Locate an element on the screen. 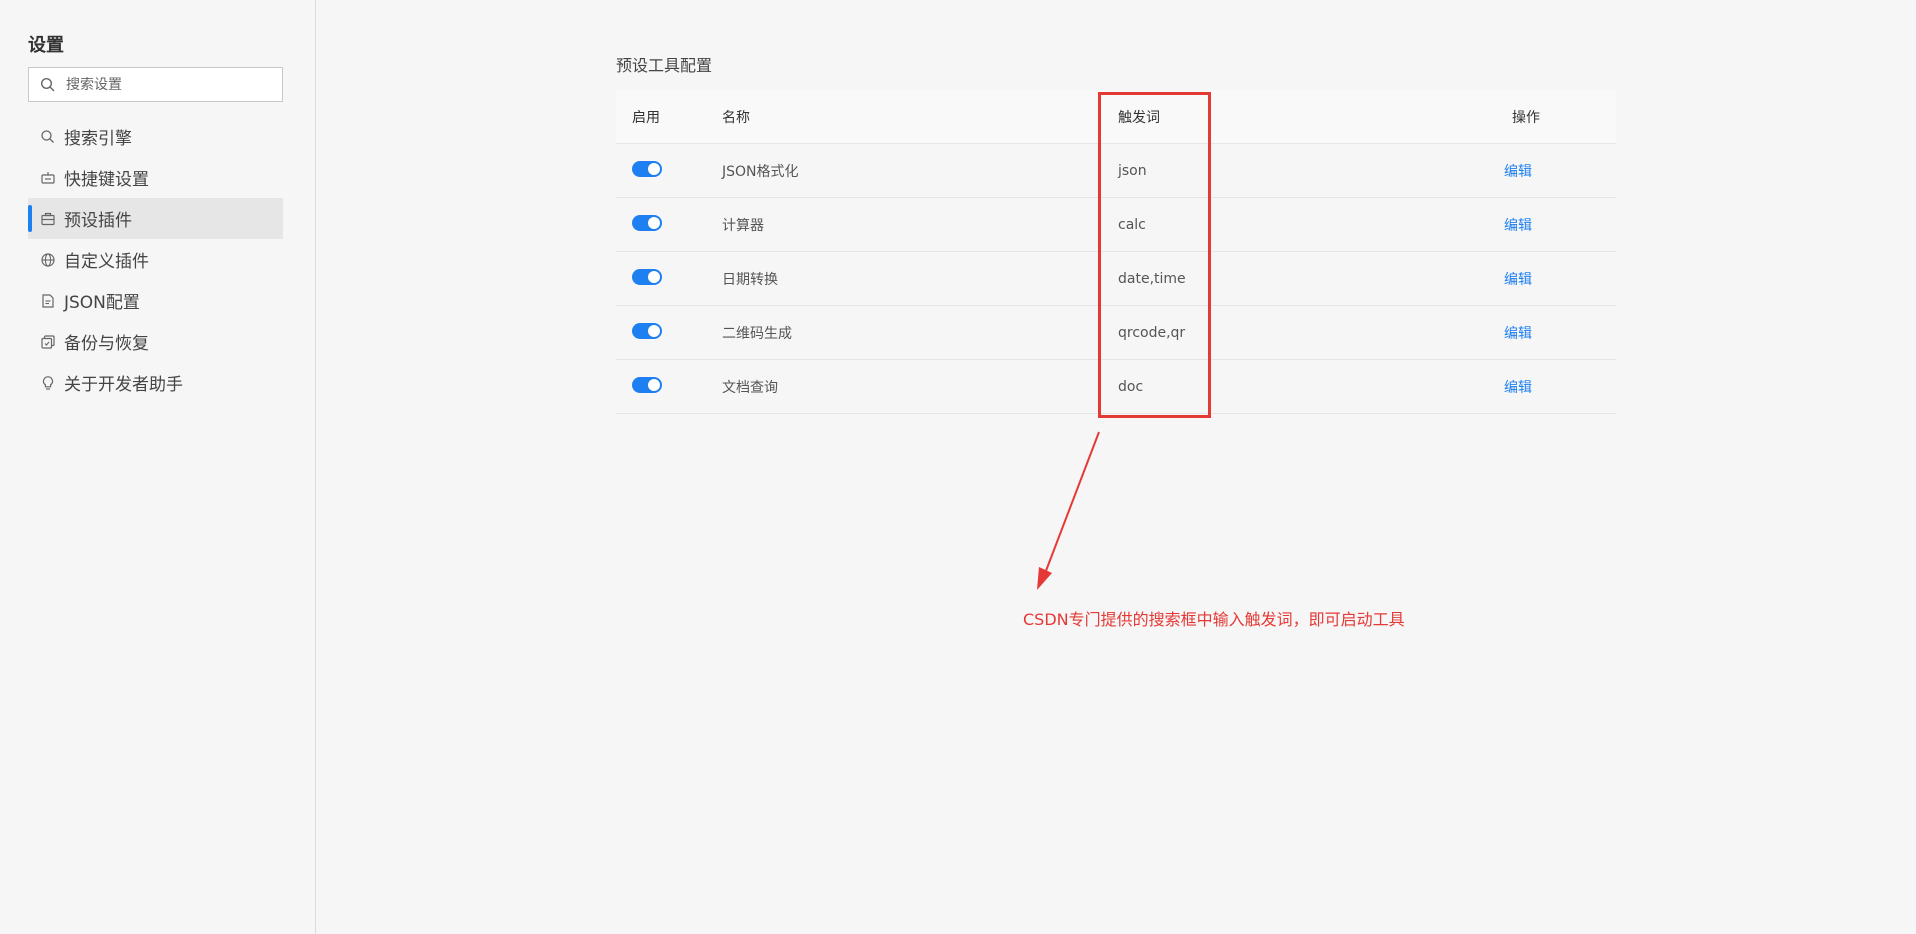 This screenshot has height=934, width=1916. sidebar-item-label: 搜索引擎 is located at coordinates (98, 139).